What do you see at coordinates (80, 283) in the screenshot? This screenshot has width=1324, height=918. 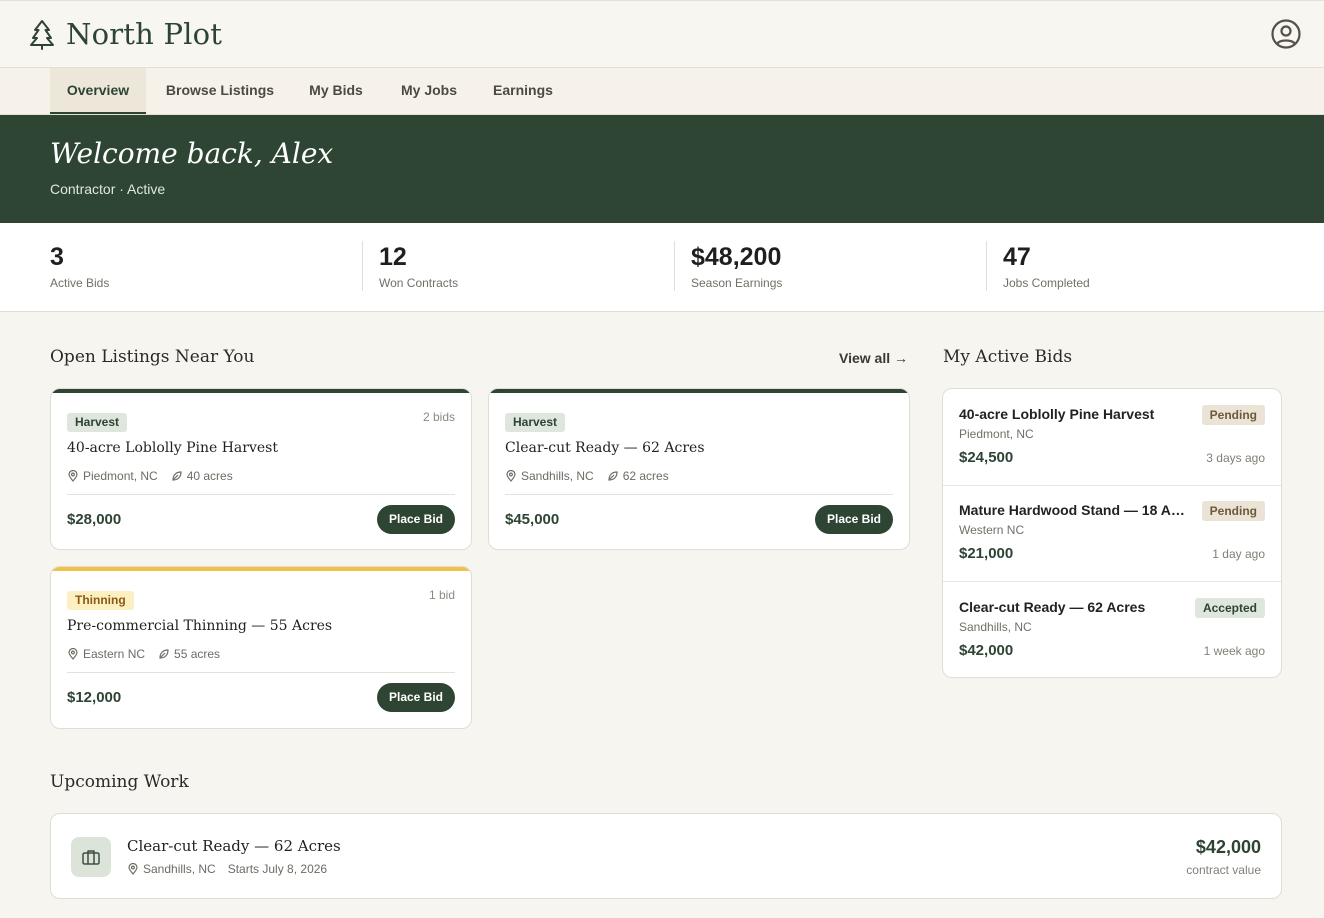 I see `stat-label: Active Bids` at bounding box center [80, 283].